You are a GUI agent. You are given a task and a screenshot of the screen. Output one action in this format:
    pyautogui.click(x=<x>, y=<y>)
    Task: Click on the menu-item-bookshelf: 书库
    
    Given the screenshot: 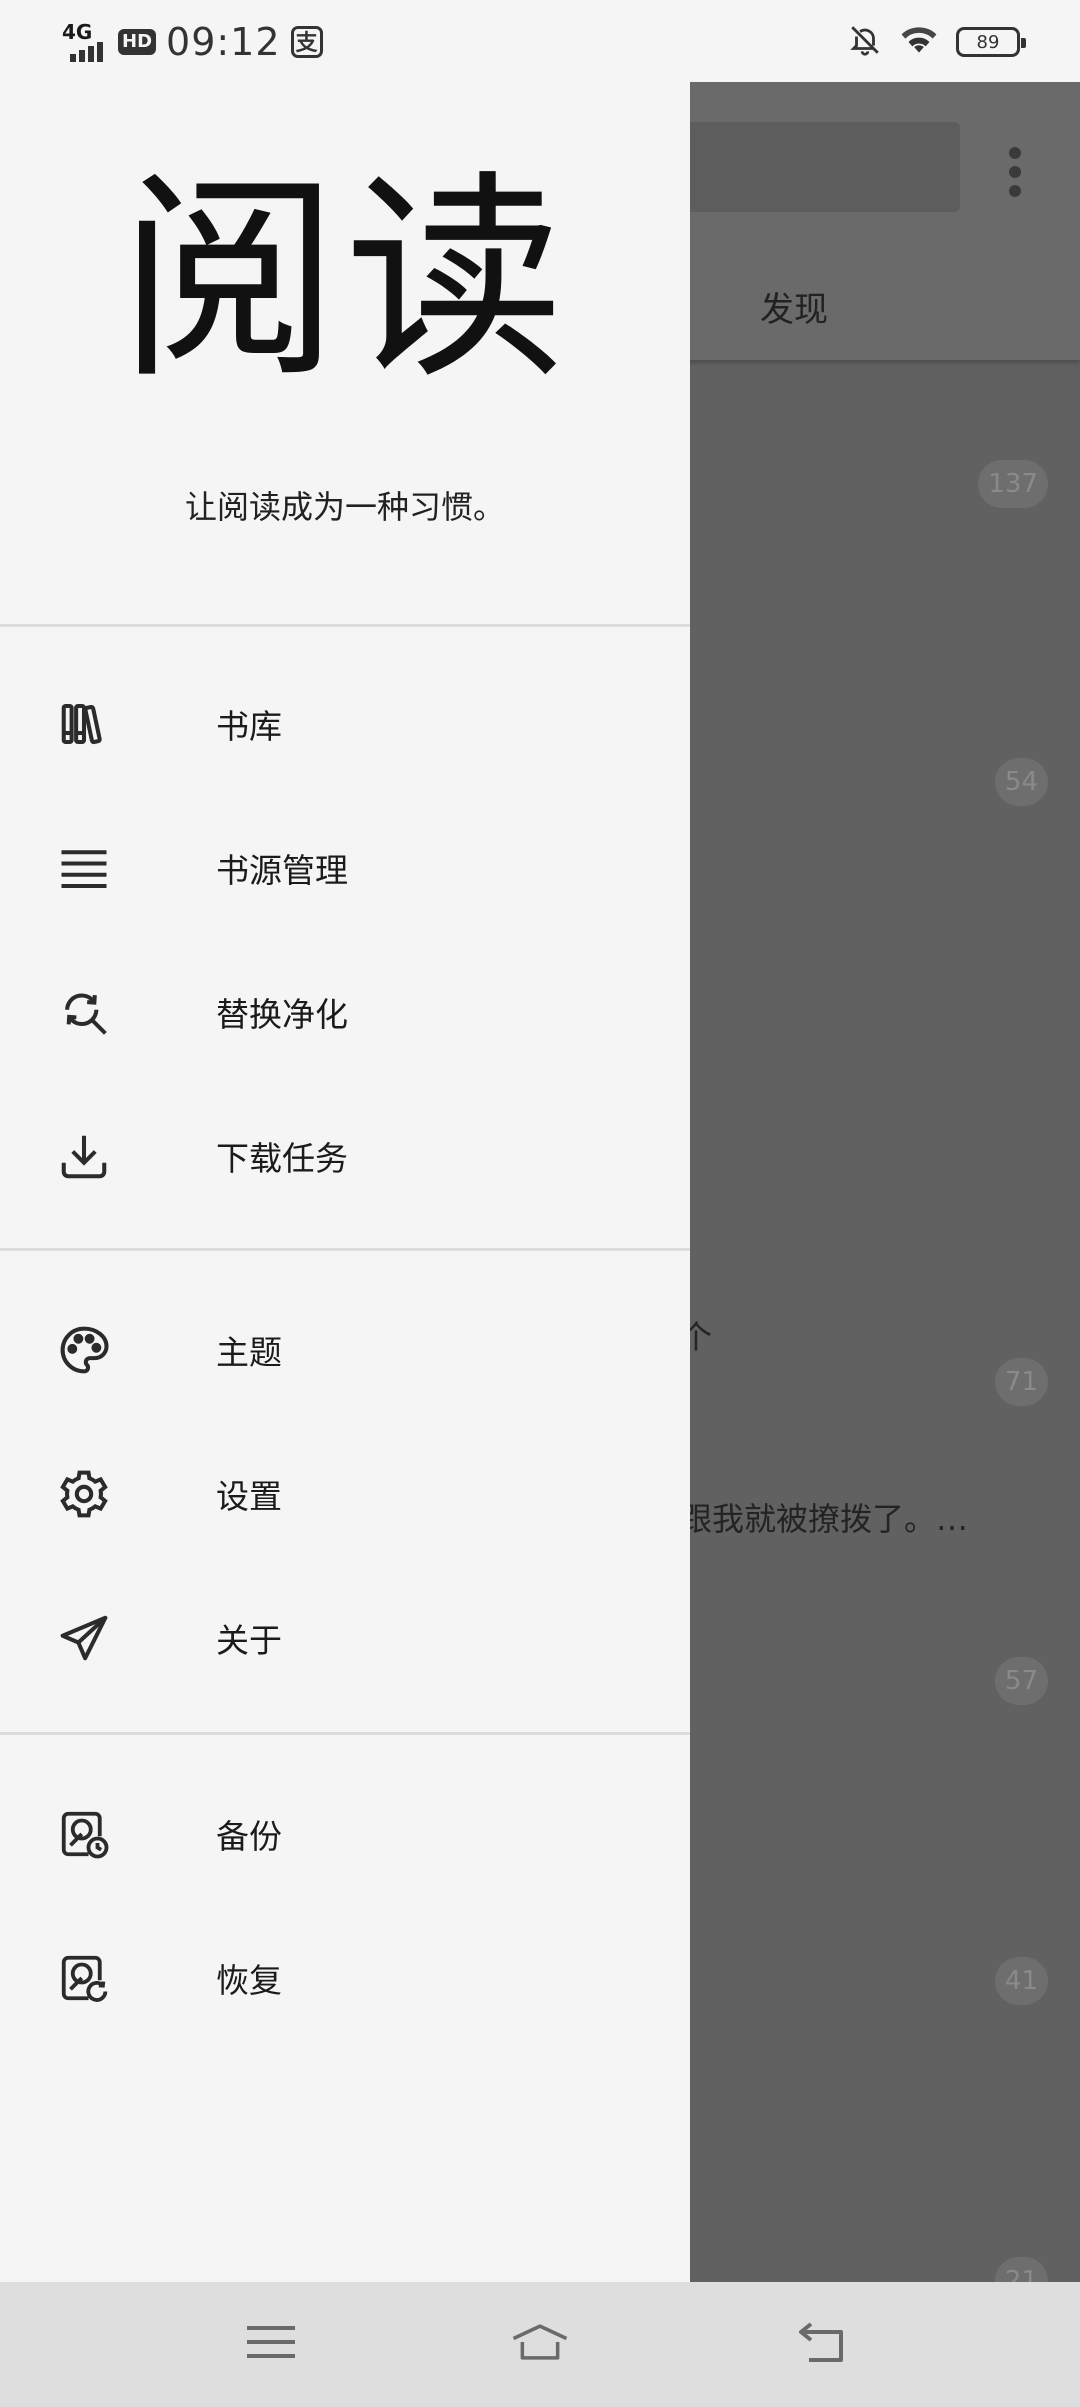 What is the action you would take?
    pyautogui.click(x=345, y=724)
    